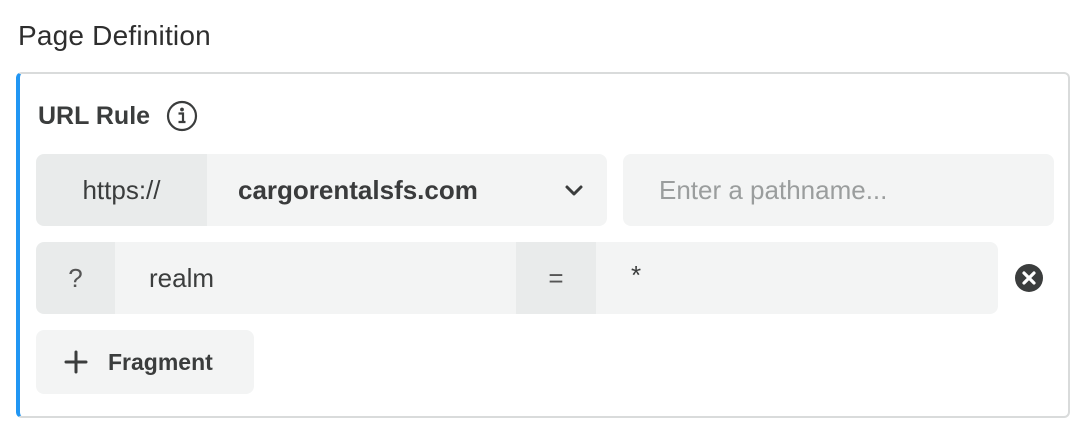 Image resolution: width=1090 pixels, height=436 pixels. Describe the element at coordinates (797, 278) in the screenshot. I see `query-value-input: *` at that location.